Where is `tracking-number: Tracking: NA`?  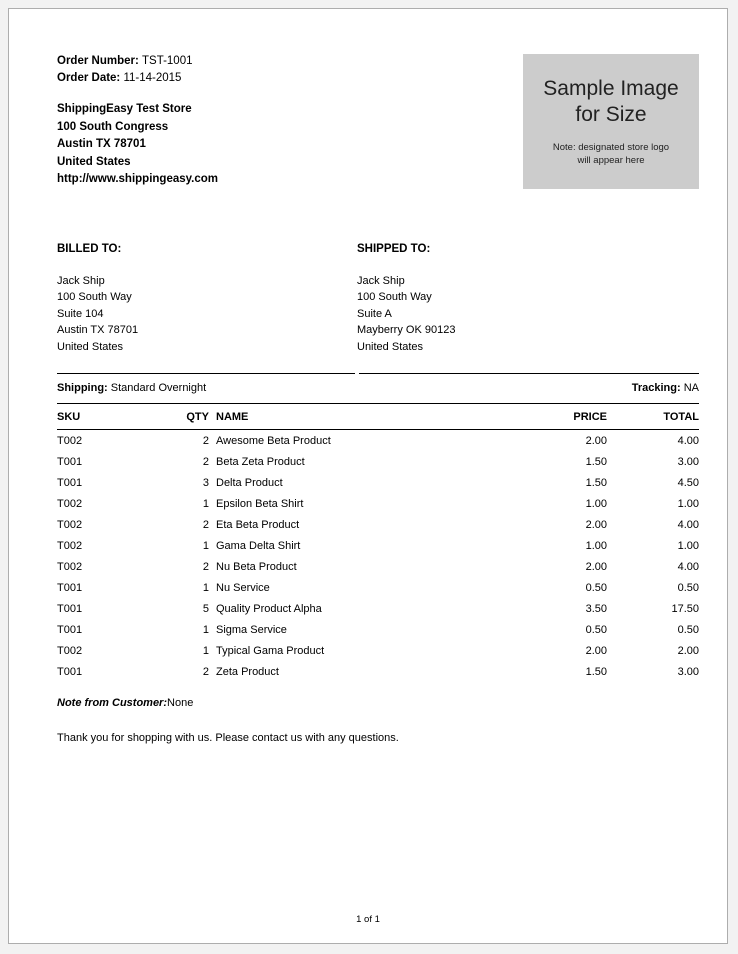 tracking-number: Tracking: NA is located at coordinates (665, 388).